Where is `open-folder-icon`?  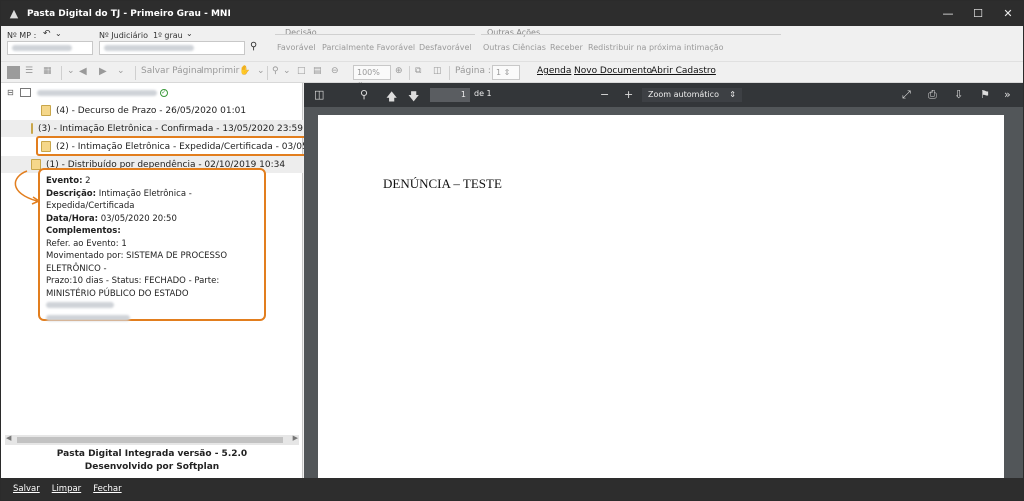 open-folder-icon is located at coordinates (25, 92).